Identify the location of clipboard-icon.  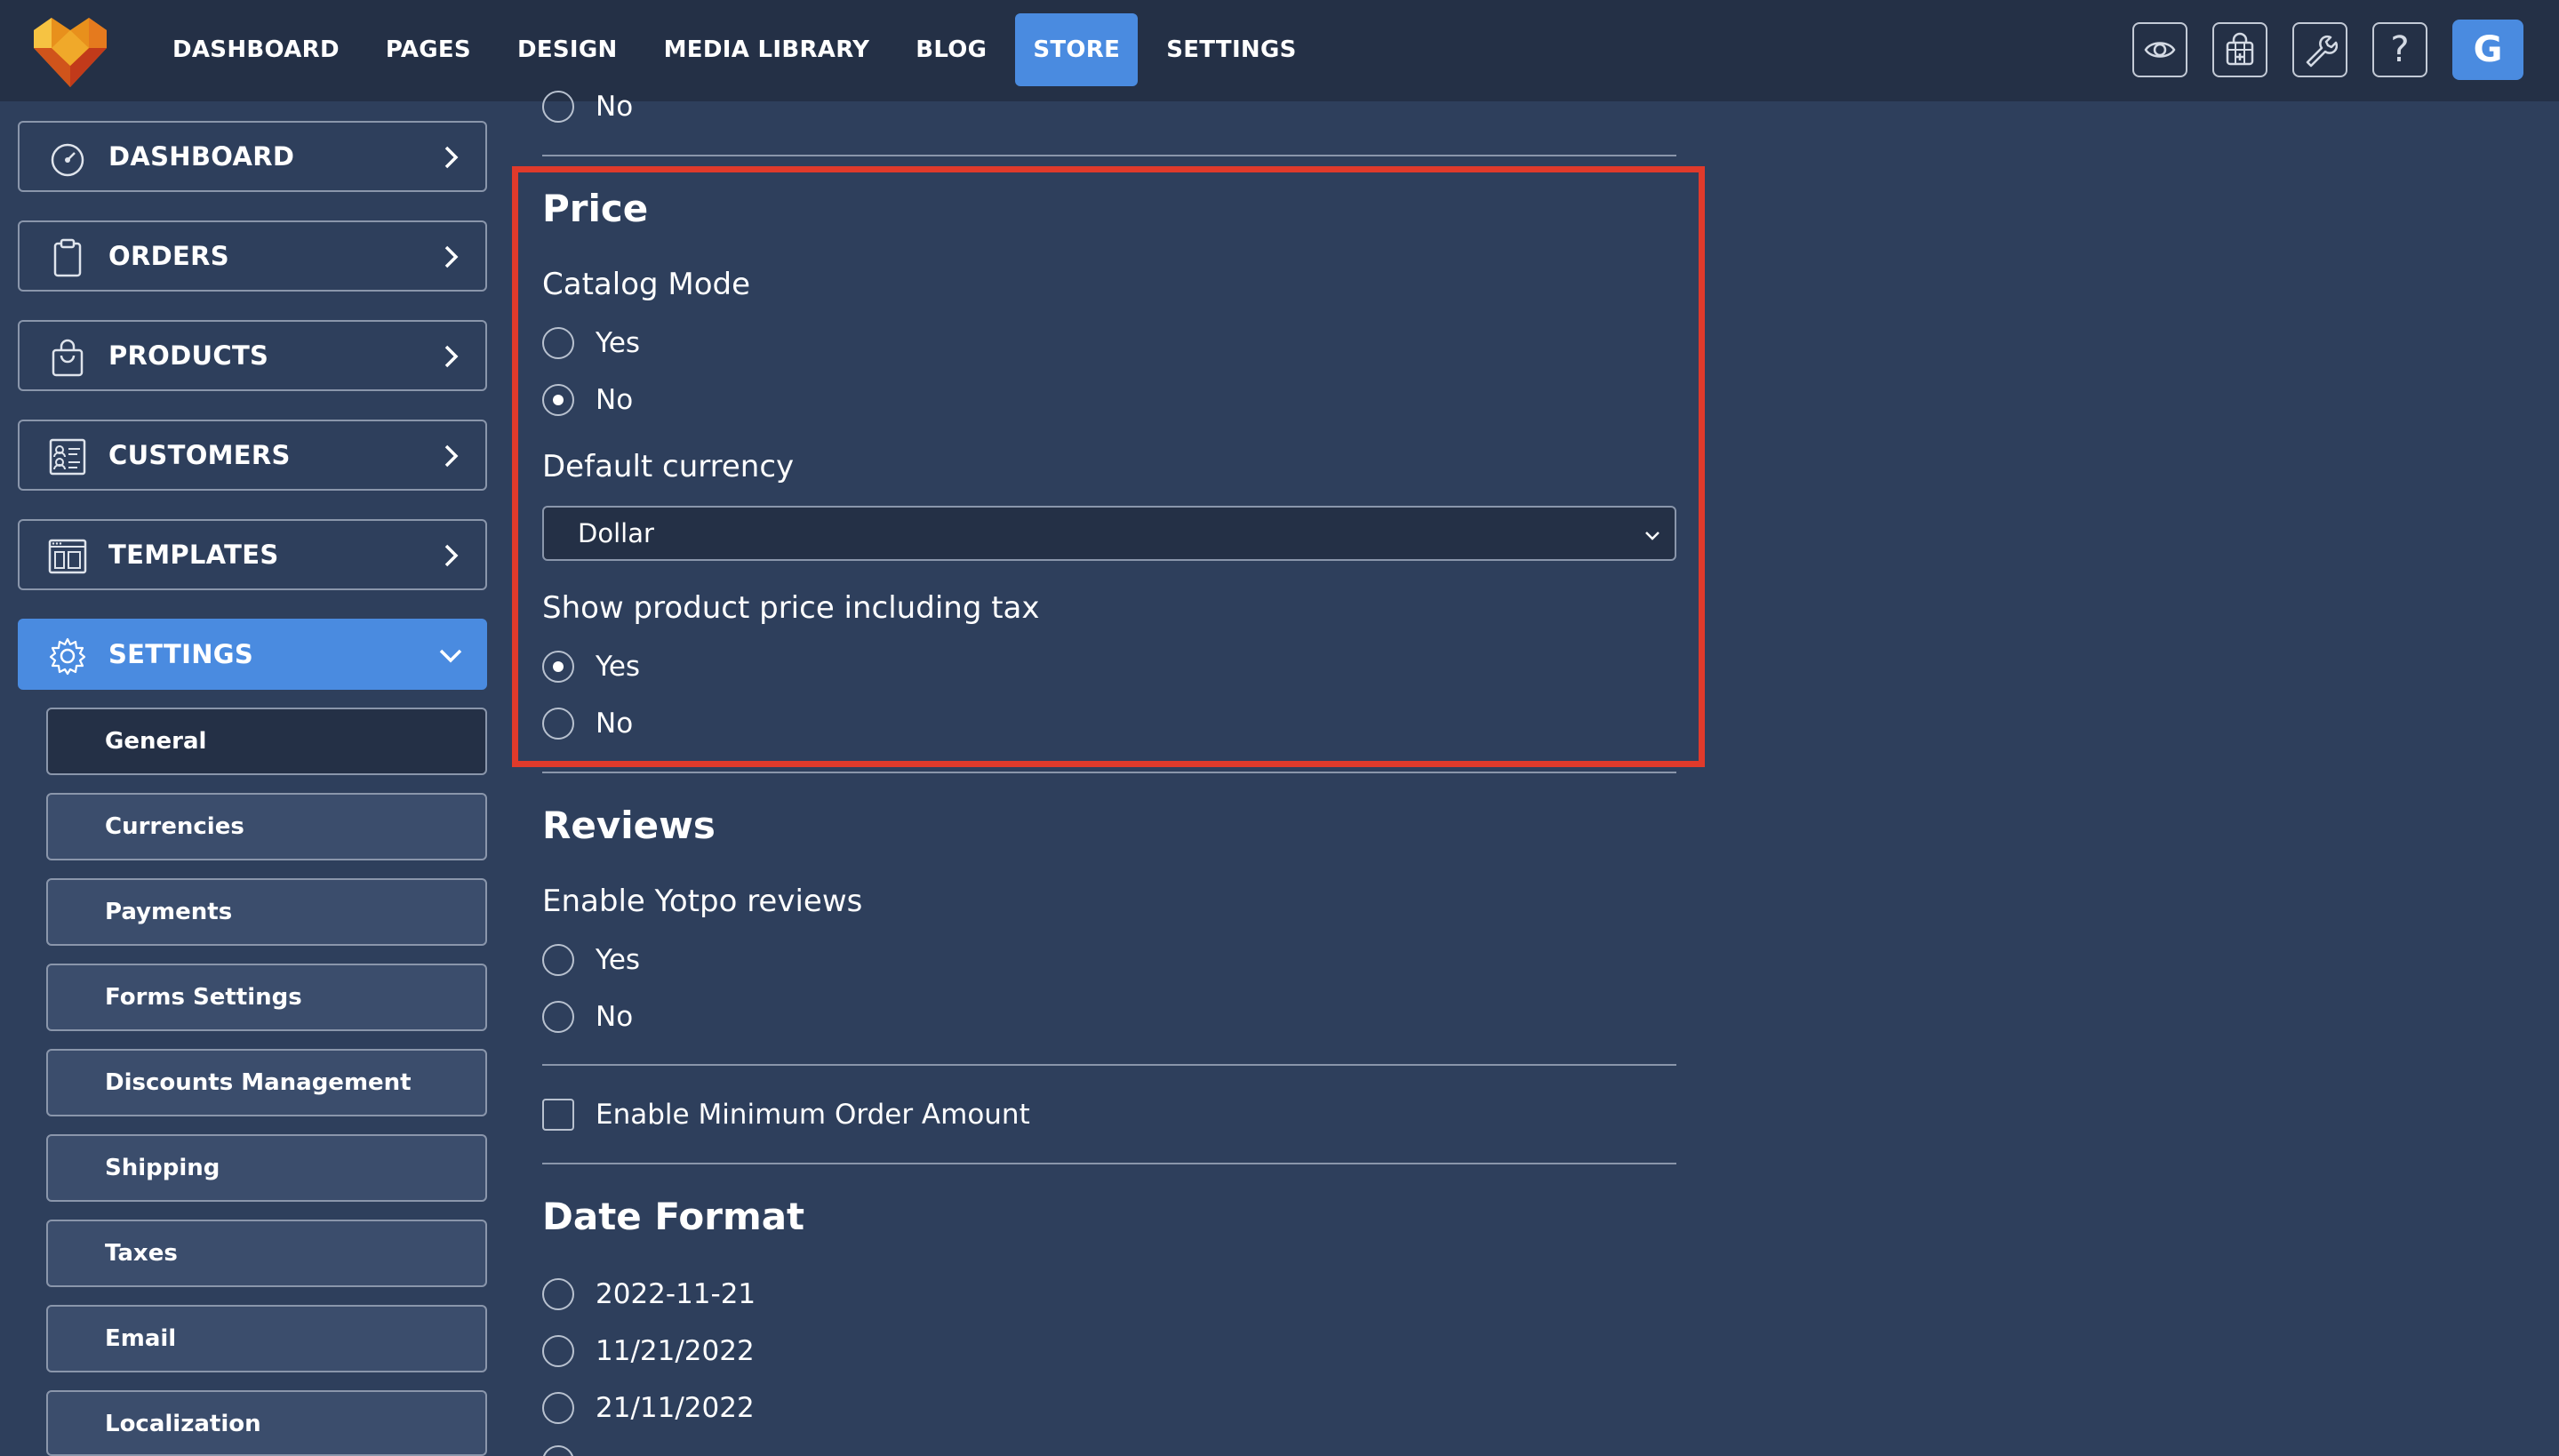
(67, 257).